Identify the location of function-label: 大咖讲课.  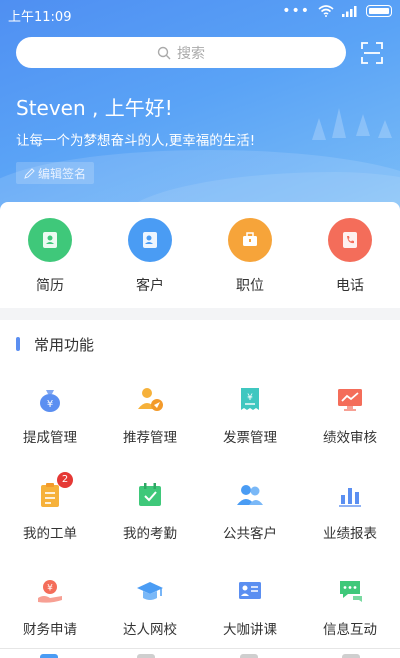
(250, 630).